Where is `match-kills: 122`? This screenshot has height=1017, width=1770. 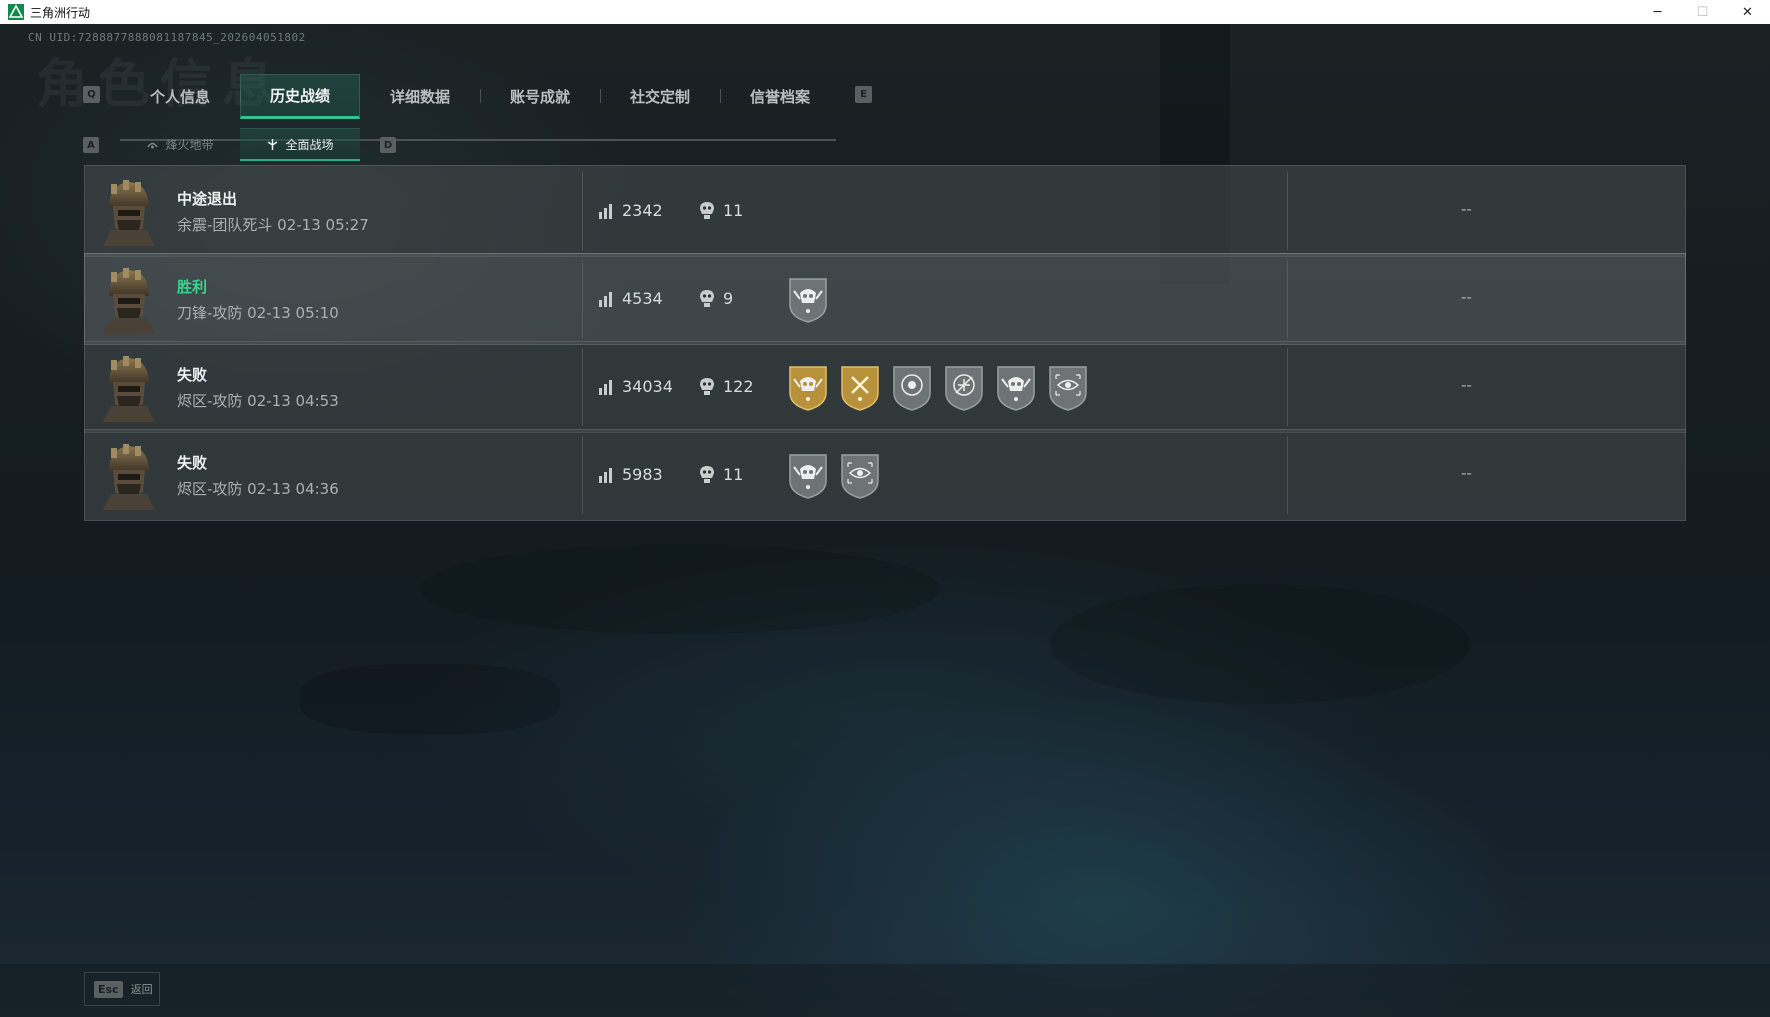 match-kills: 122 is located at coordinates (738, 386).